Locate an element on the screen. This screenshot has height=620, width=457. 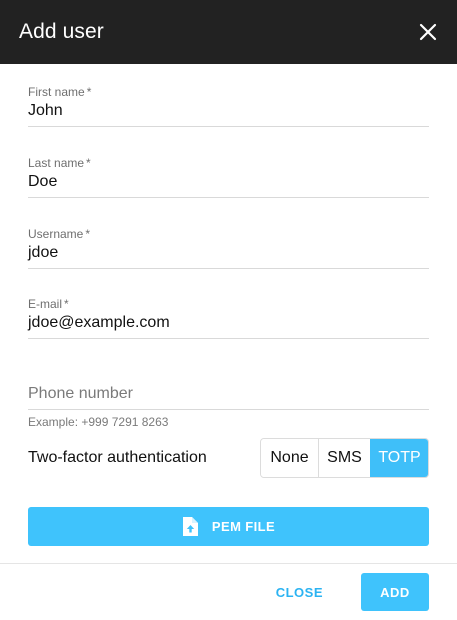
close-button: CLOSE is located at coordinates (299, 592).